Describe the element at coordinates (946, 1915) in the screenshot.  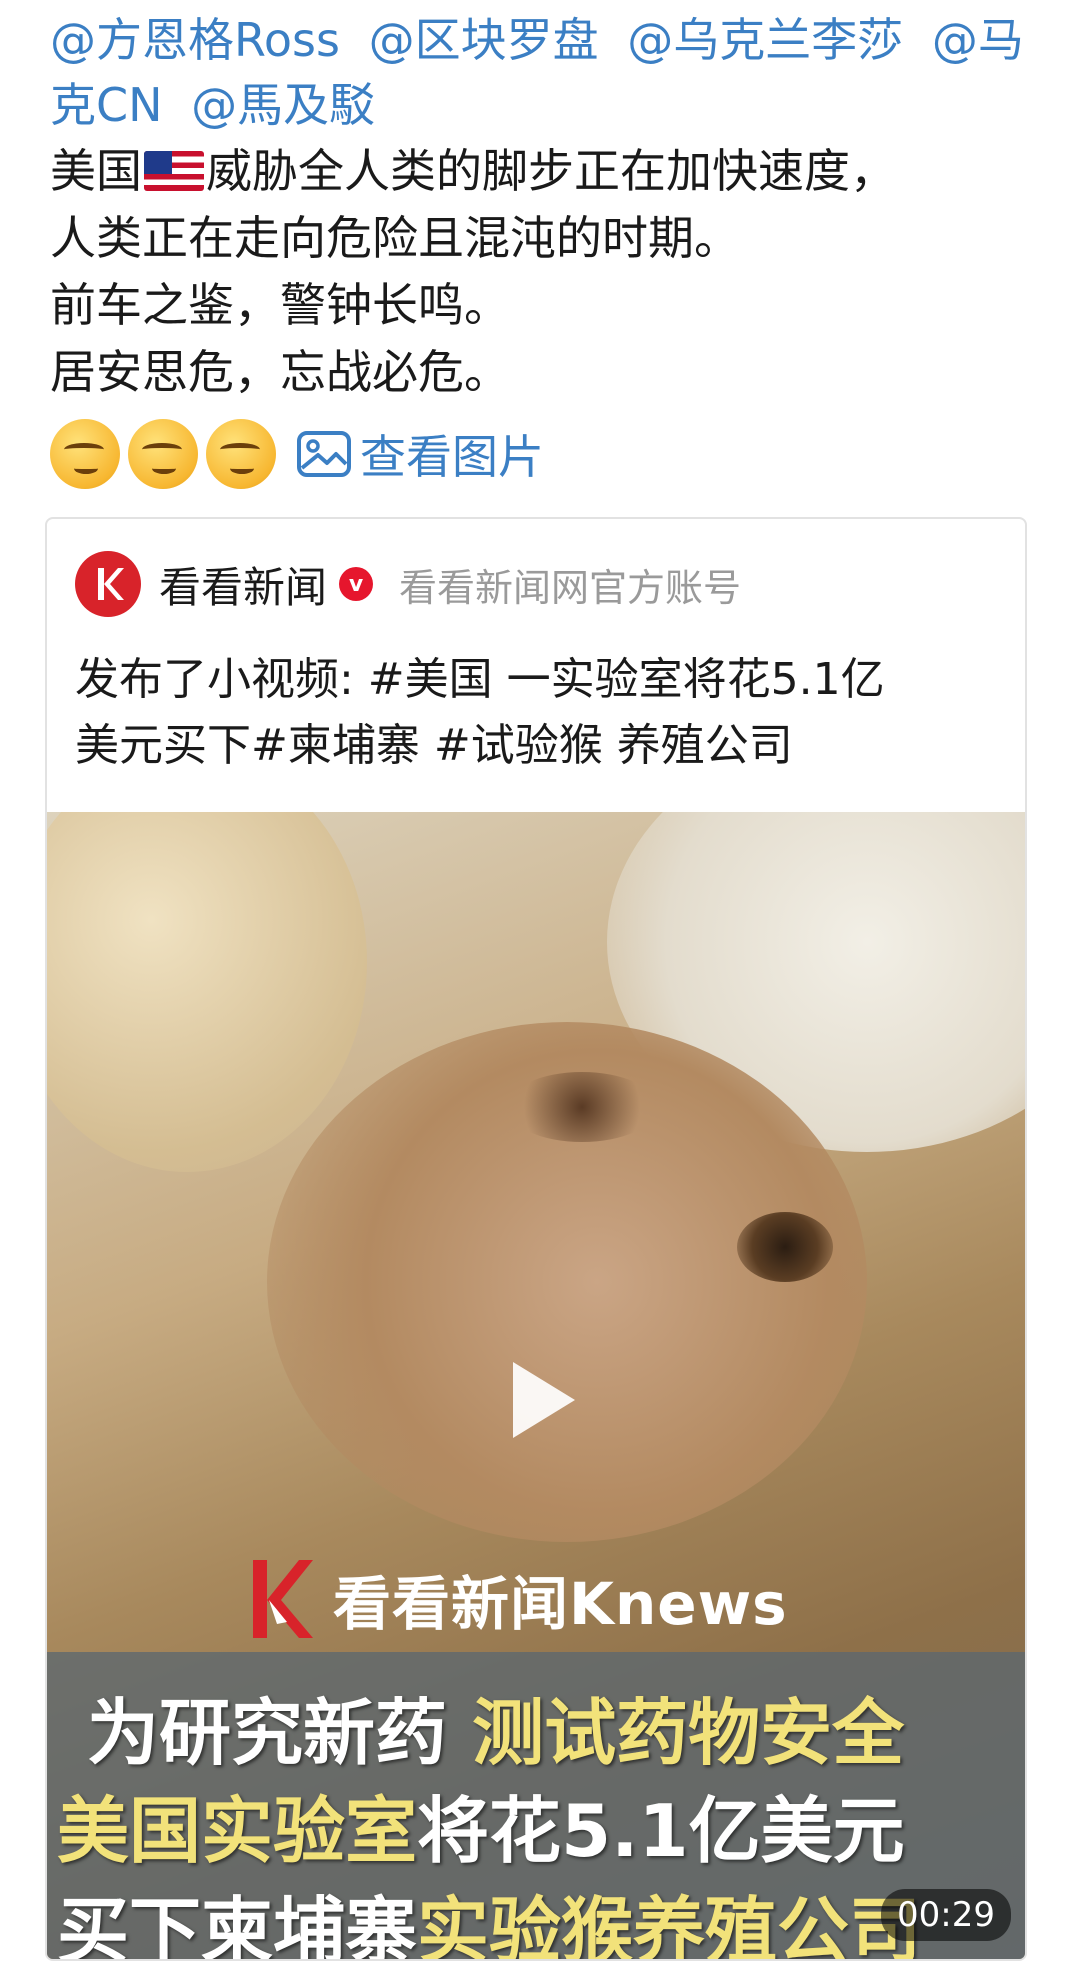
I see `video-duration: 00:29` at that location.